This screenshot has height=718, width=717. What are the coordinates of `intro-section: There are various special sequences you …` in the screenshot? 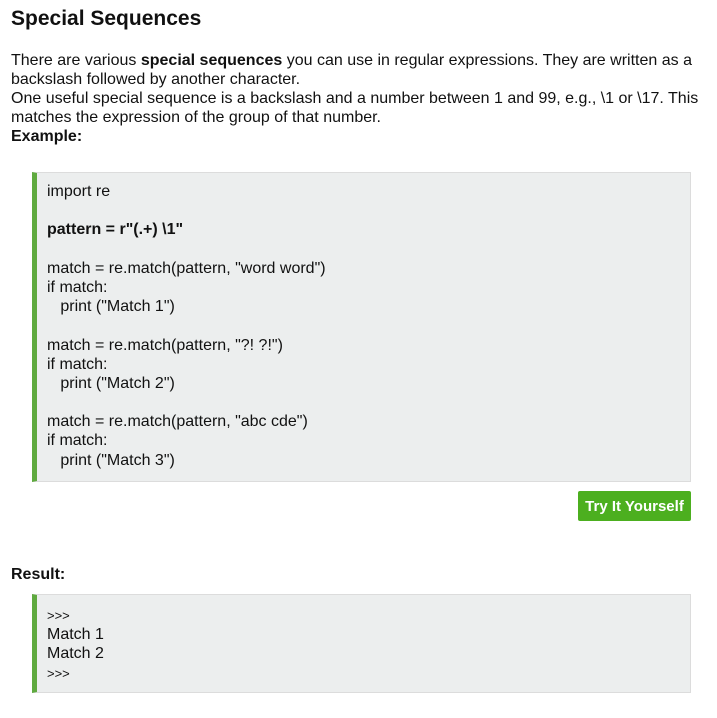 It's located at (361, 98).